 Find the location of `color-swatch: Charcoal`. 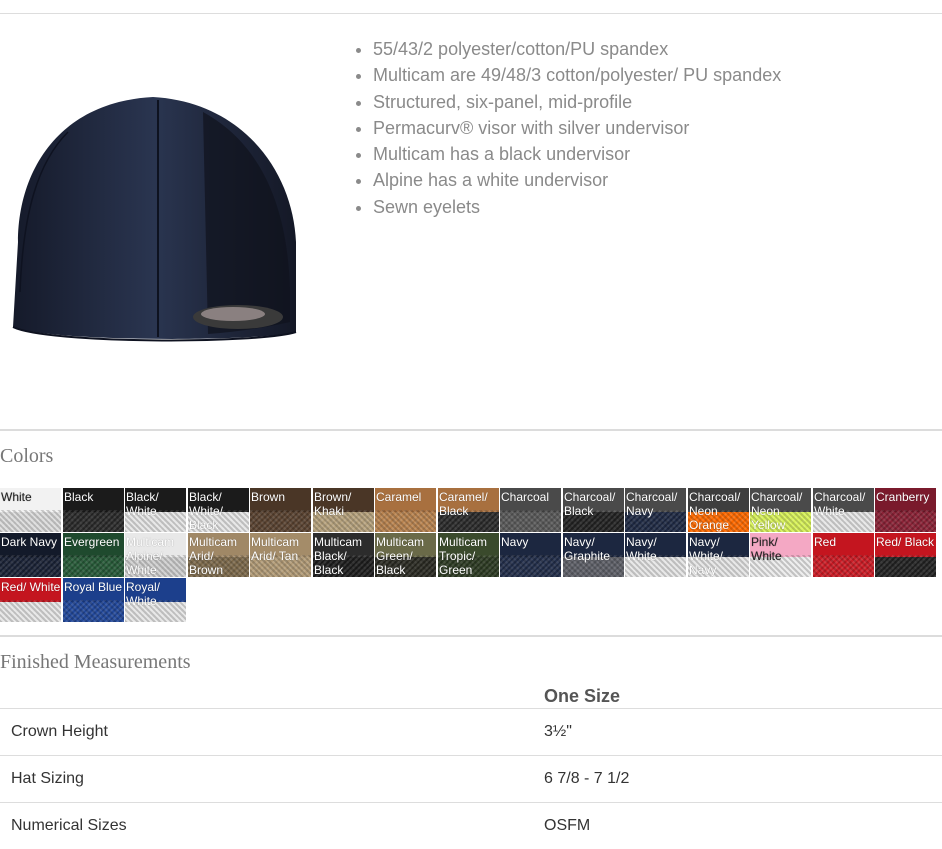

color-swatch: Charcoal is located at coordinates (530, 510).